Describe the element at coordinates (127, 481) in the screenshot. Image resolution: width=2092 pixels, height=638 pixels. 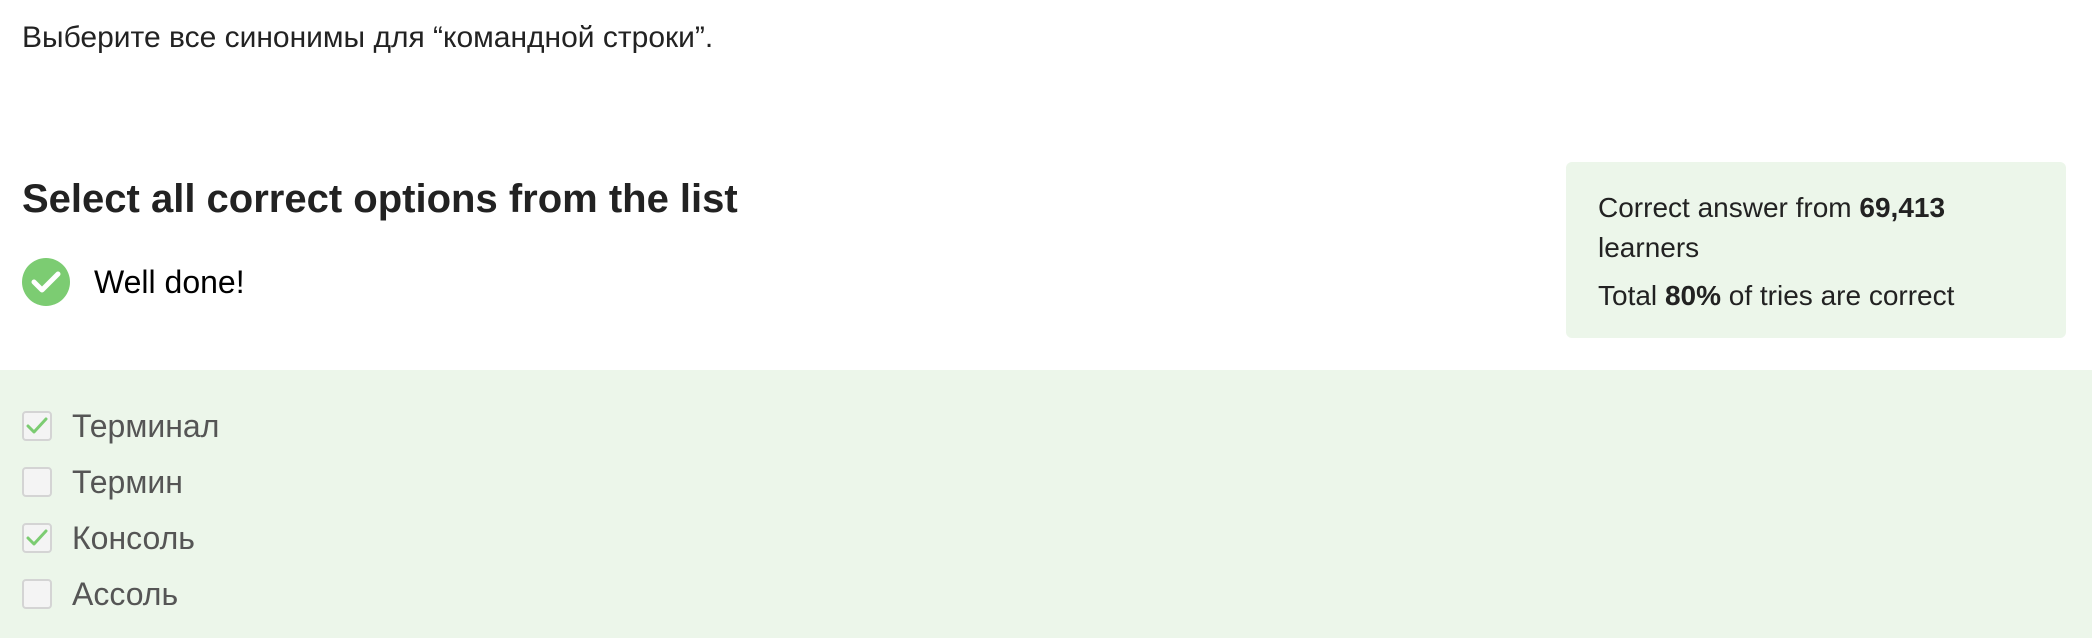
I see `option-label: Термин` at that location.